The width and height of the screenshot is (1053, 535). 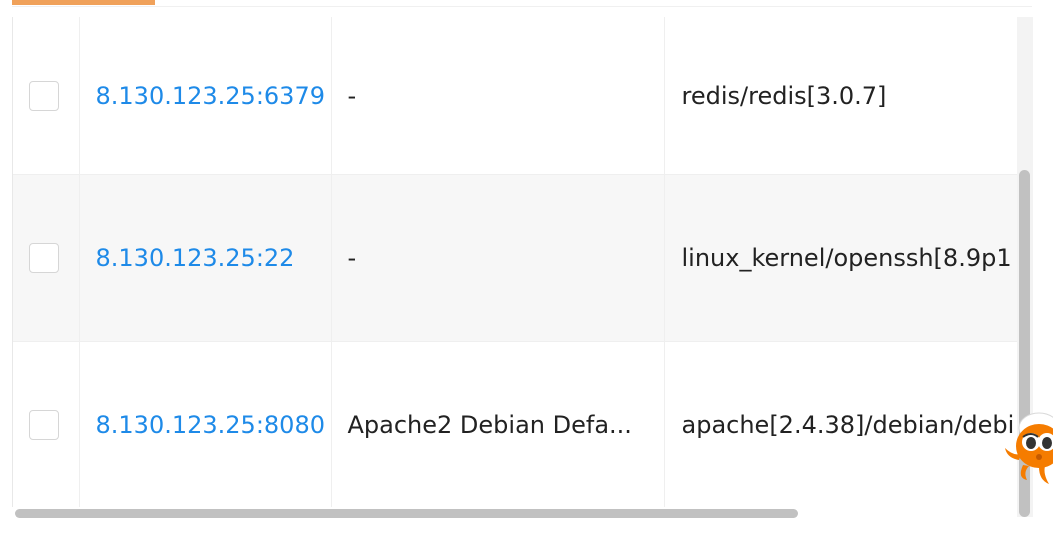 I want to click on product-cell: linux_kernel/openssh[8.9p1, so click(x=841, y=258).